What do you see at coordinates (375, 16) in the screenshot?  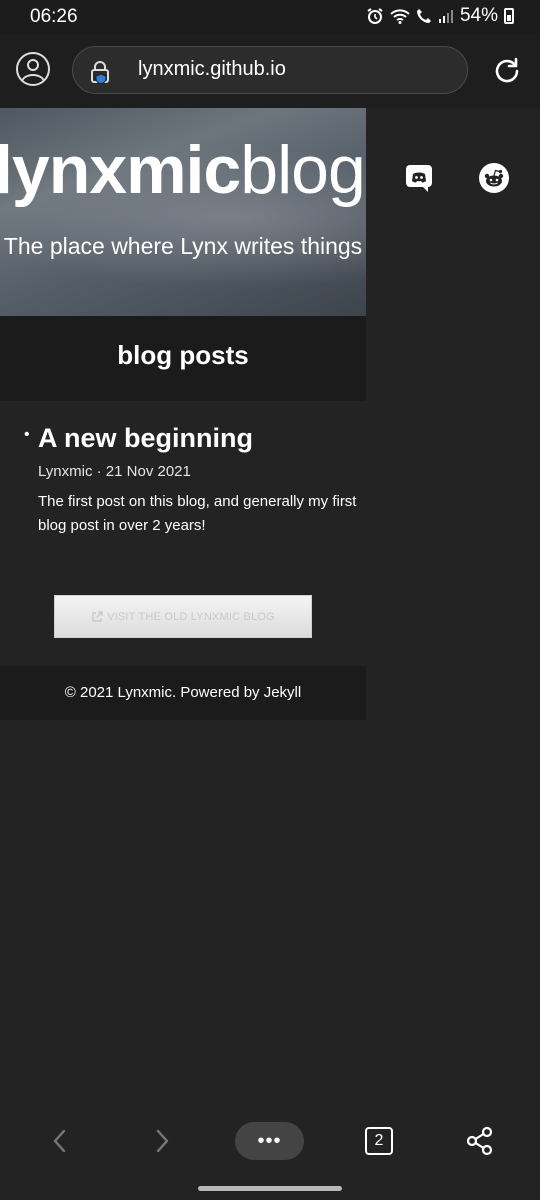 I see `alarm-icon` at bounding box center [375, 16].